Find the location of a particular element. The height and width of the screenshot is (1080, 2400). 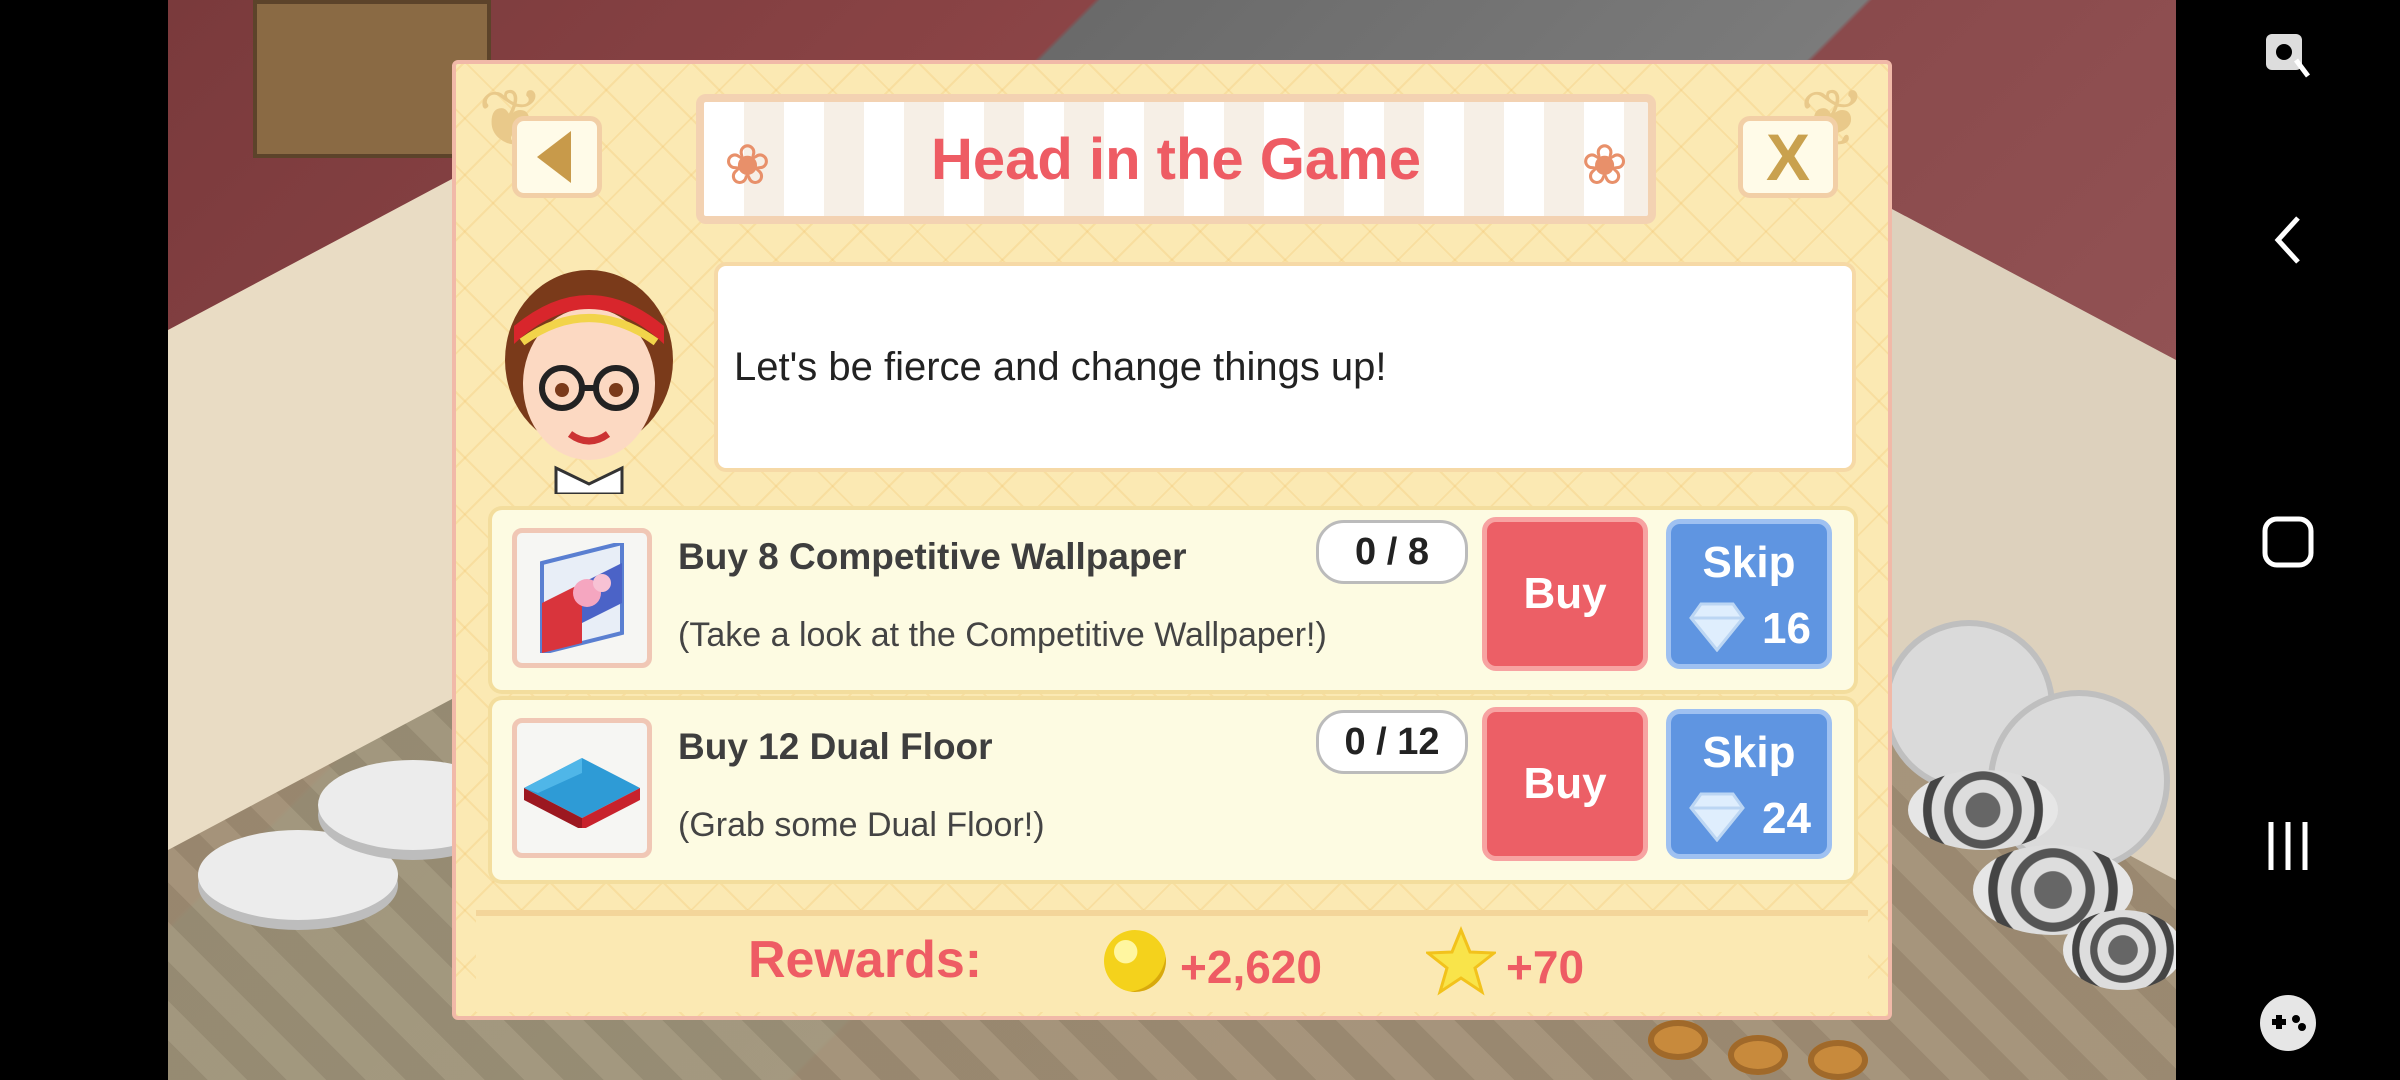

dialog-message: Let's be fierce and change things up! is located at coordinates (1060, 366).